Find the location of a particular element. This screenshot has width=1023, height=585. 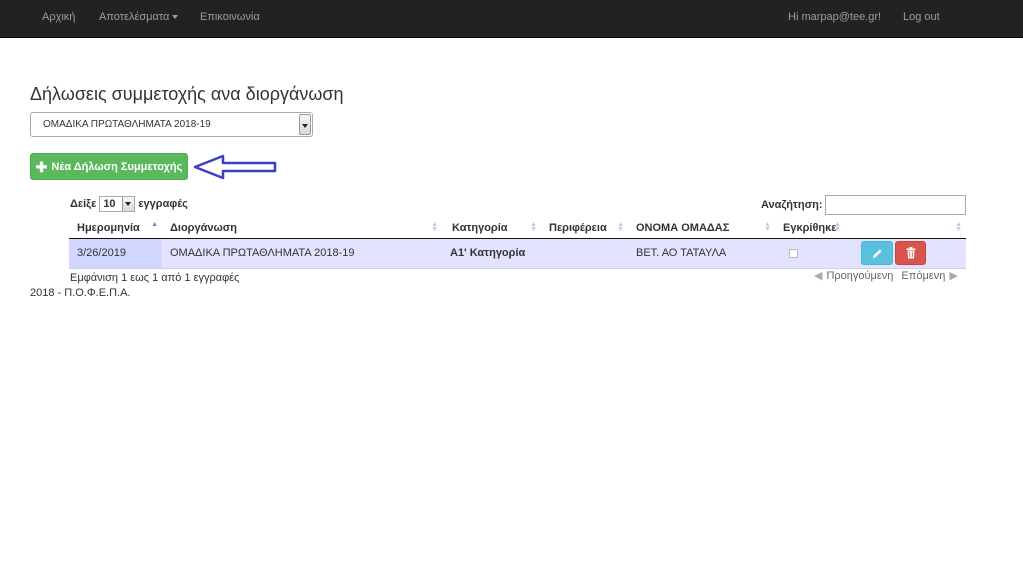

pagination: ◀ Προηγούμενη Επόμενη ▶ is located at coordinates (886, 276).